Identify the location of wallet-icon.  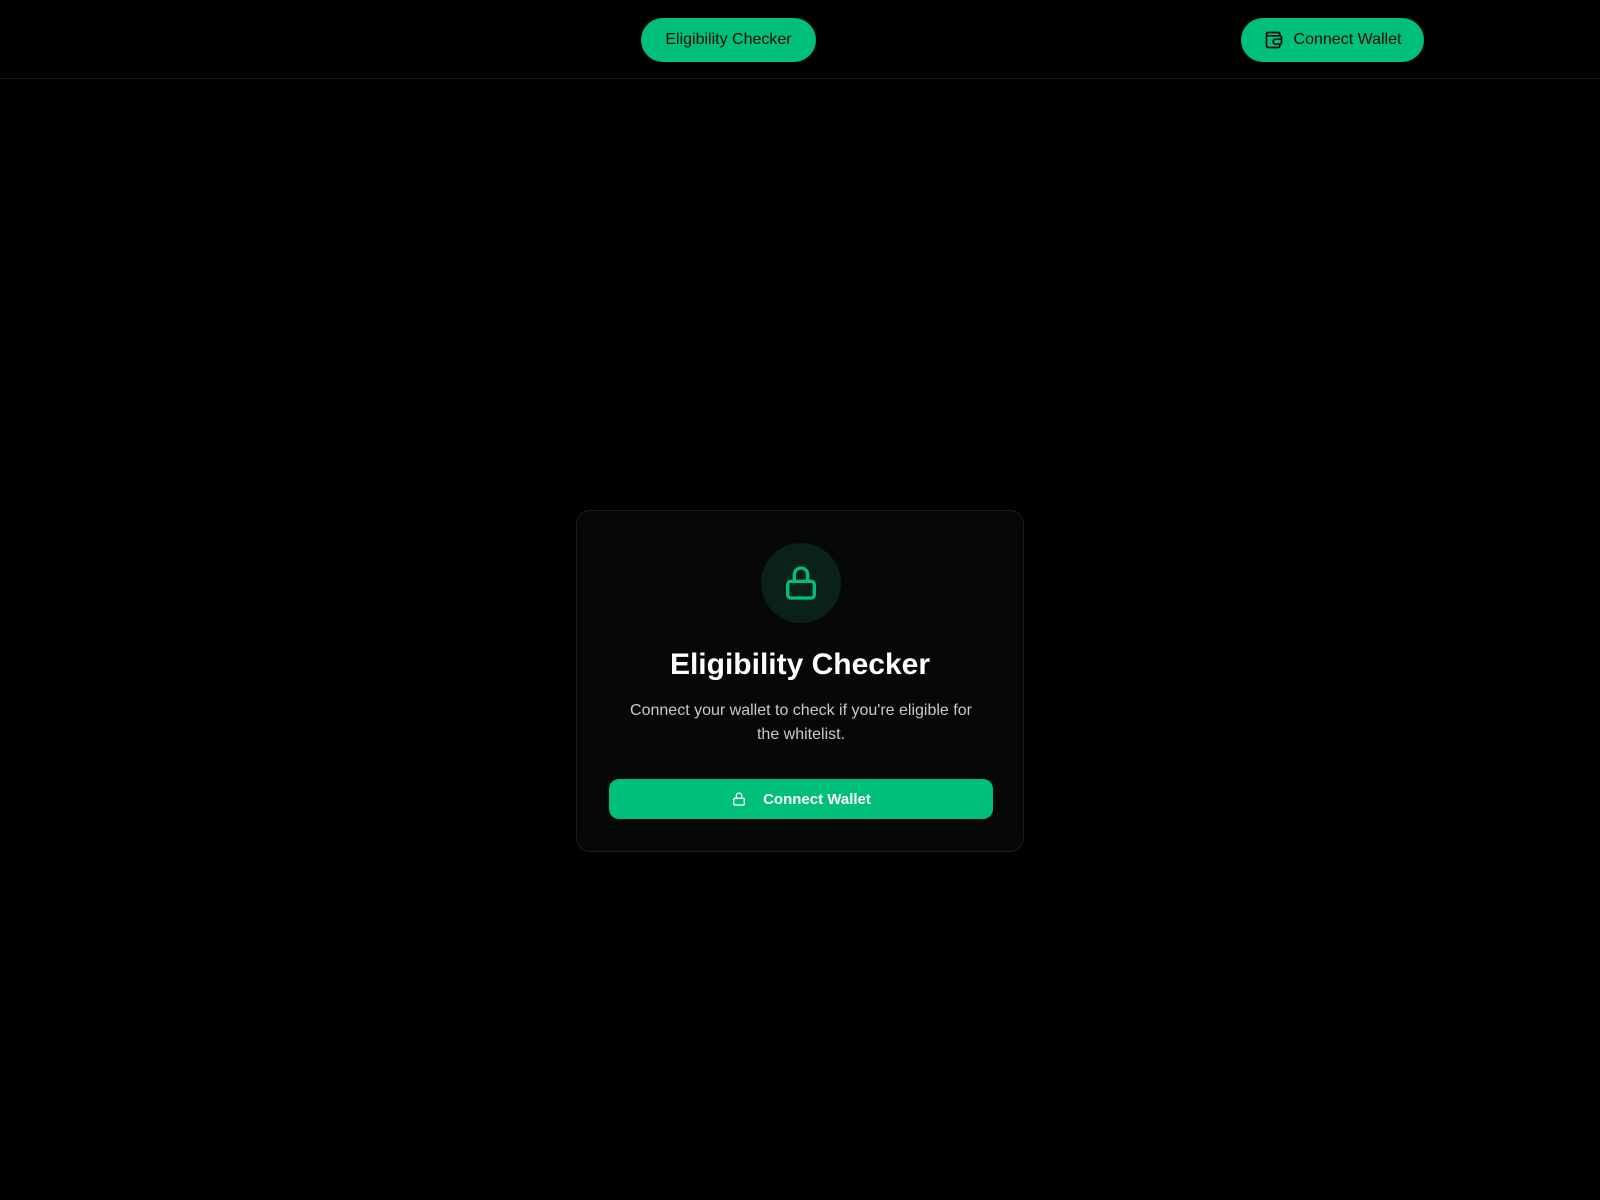
(1274, 40).